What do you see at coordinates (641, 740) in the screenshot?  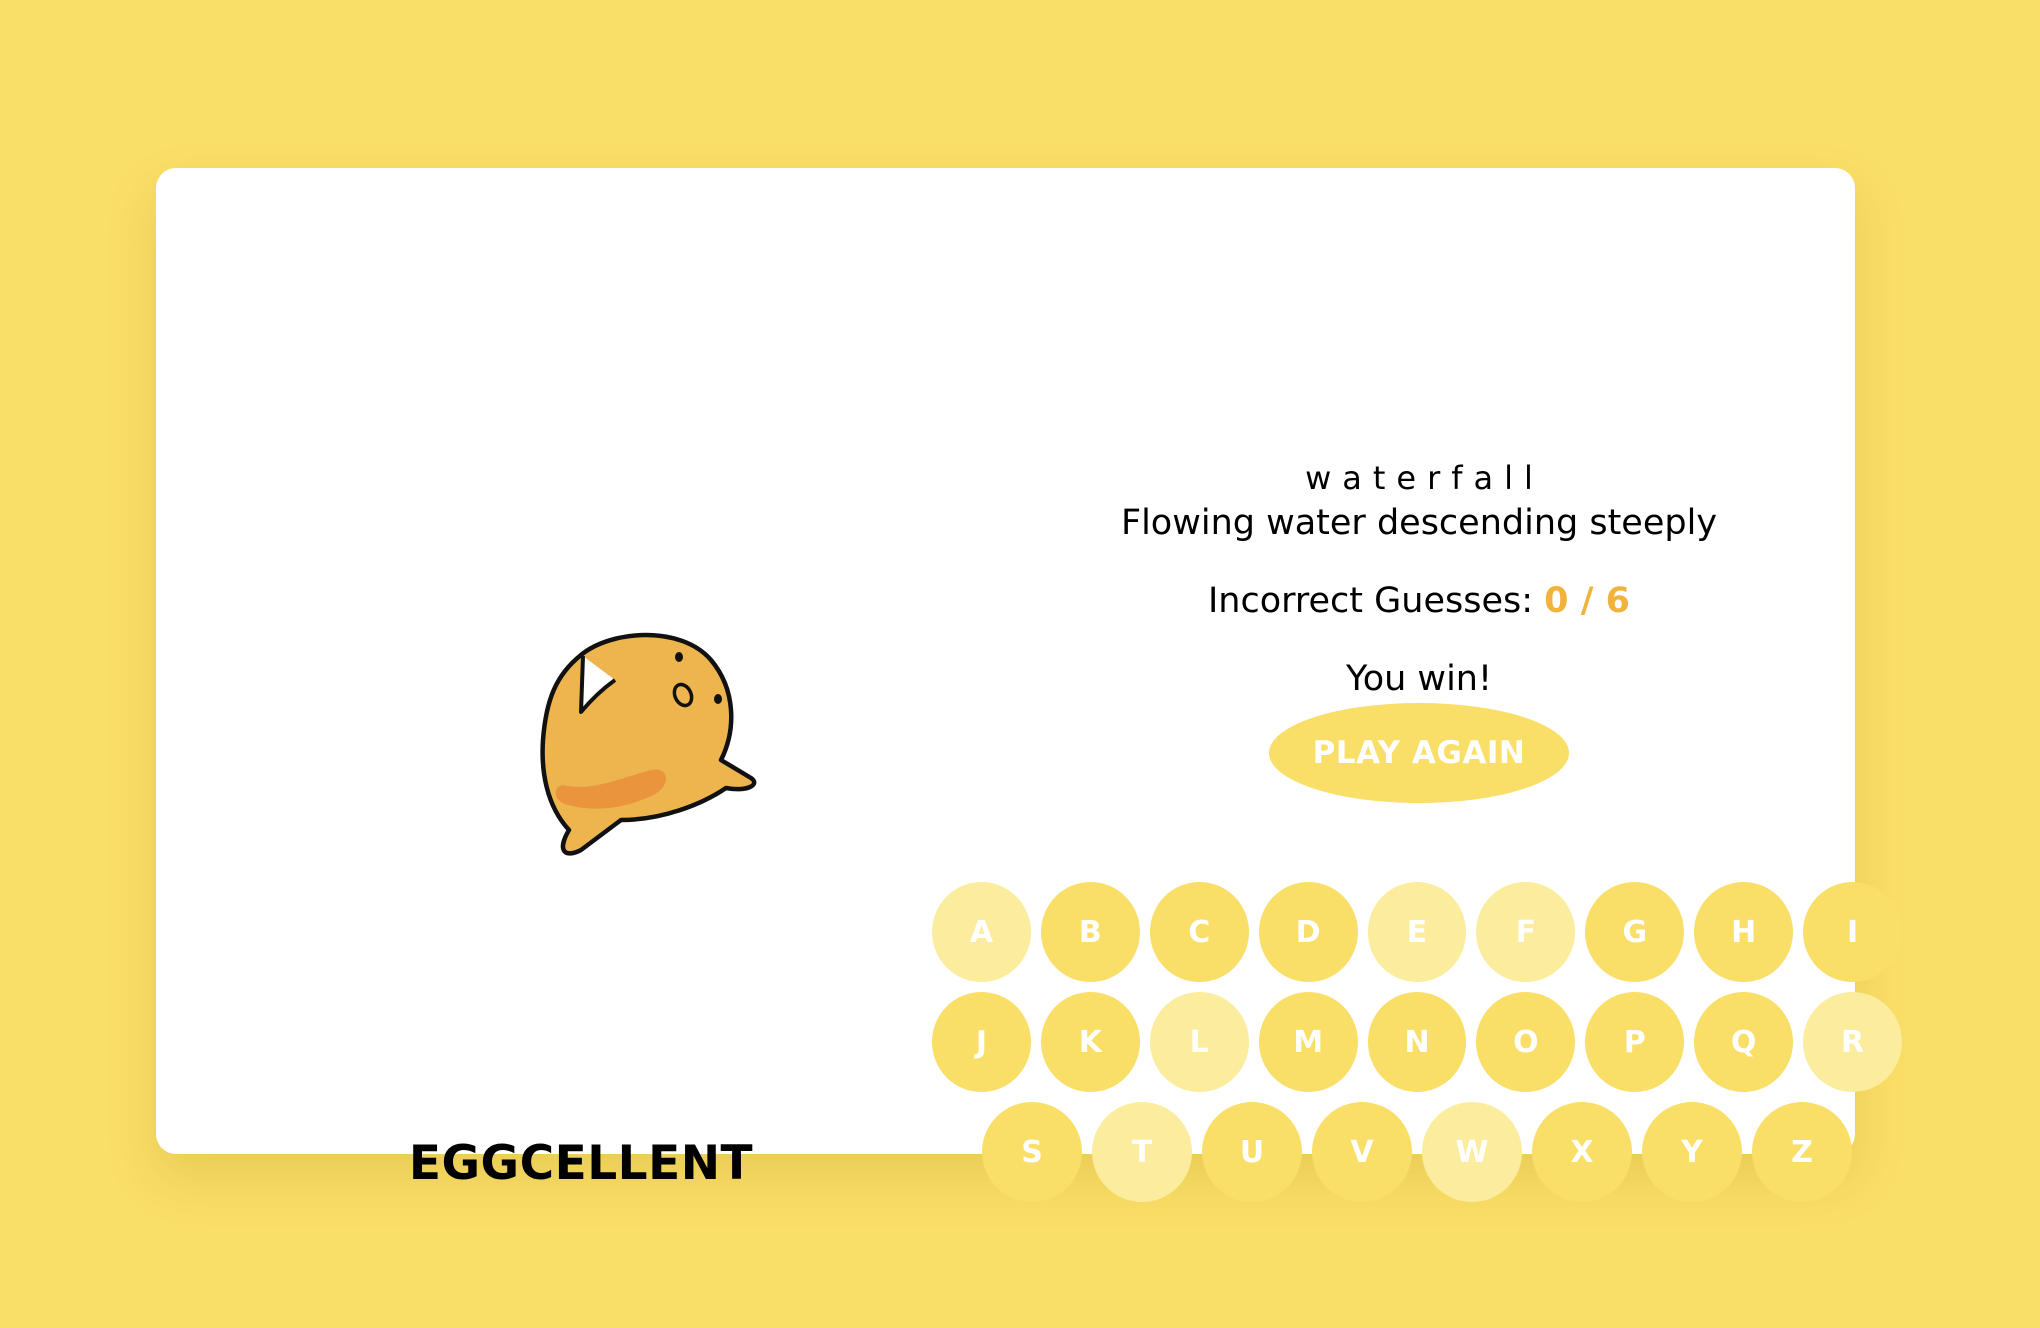 I see `egg-yolk-mascot-icon` at bounding box center [641, 740].